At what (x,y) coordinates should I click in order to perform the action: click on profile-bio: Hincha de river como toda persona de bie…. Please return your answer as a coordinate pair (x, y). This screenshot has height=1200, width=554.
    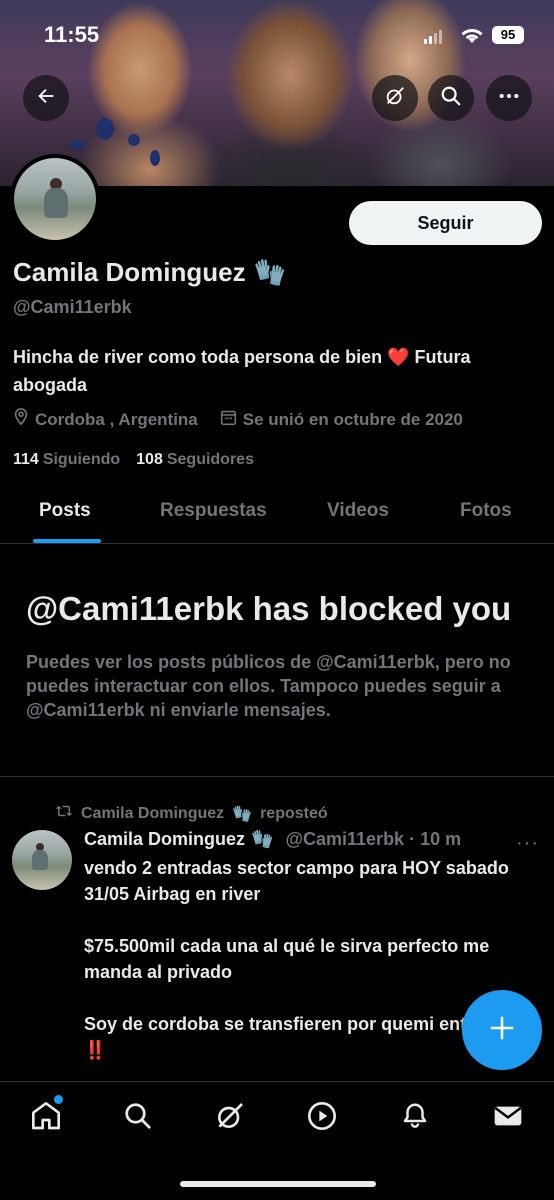
    Looking at the image, I should click on (242, 371).